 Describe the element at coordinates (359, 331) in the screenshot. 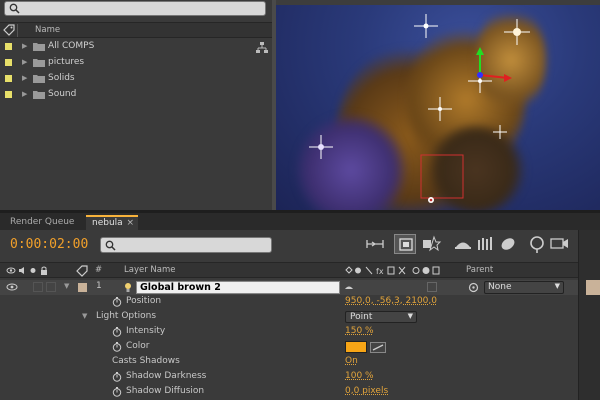

I see `intensity-value: 150 %` at that location.